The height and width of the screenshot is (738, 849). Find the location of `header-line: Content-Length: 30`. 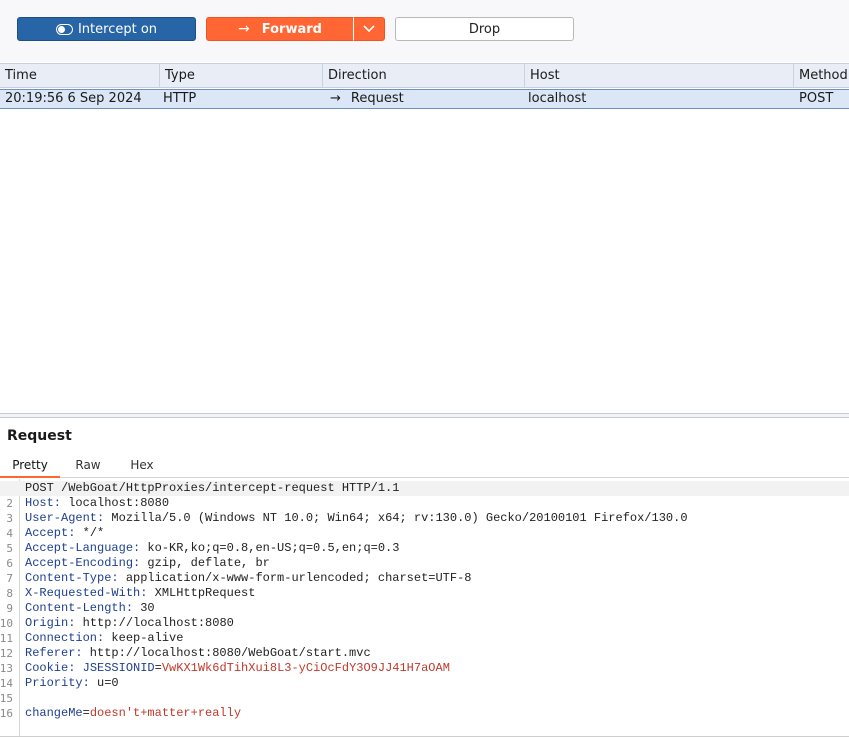

header-line: Content-Length: 30 is located at coordinates (90, 608).